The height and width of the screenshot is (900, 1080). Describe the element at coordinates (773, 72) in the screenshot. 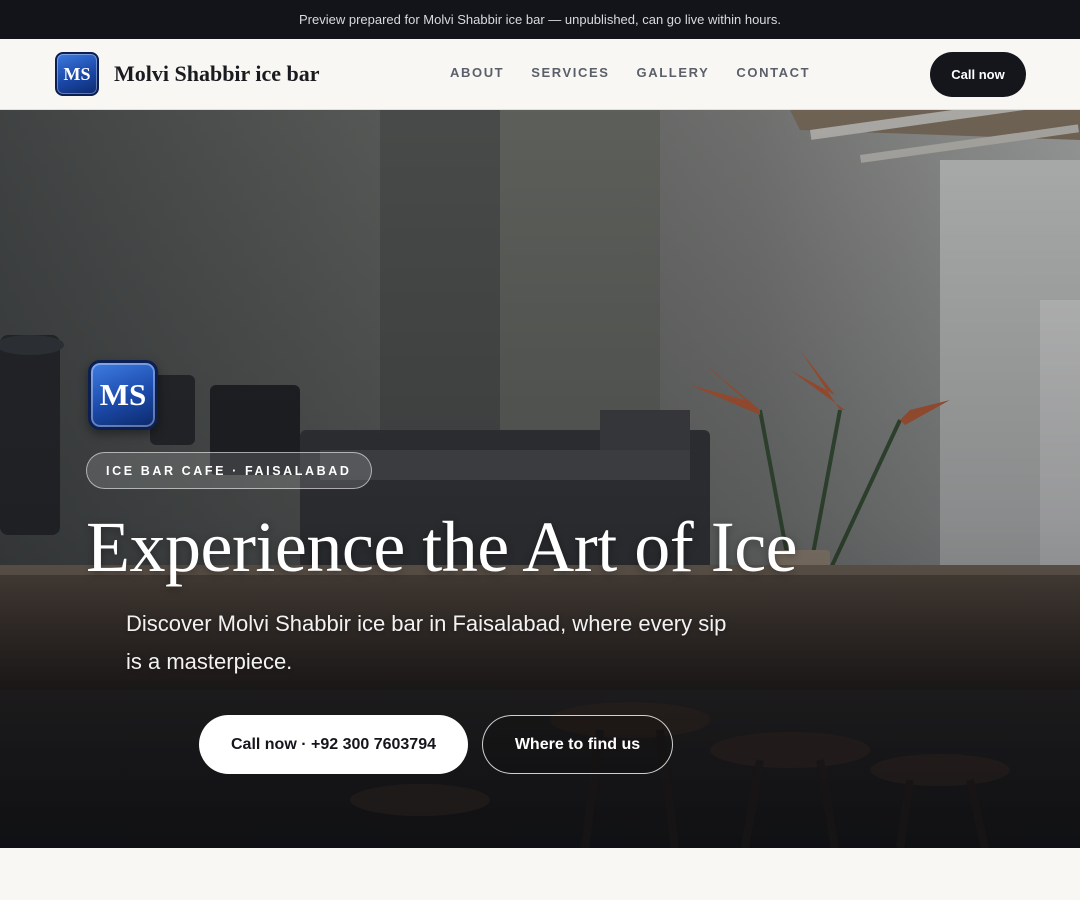

I see `nav-link-contact: CONTACT` at that location.